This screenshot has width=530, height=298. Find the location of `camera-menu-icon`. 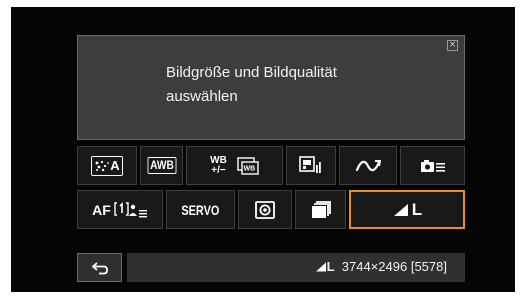

camera-menu-icon is located at coordinates (432, 165).